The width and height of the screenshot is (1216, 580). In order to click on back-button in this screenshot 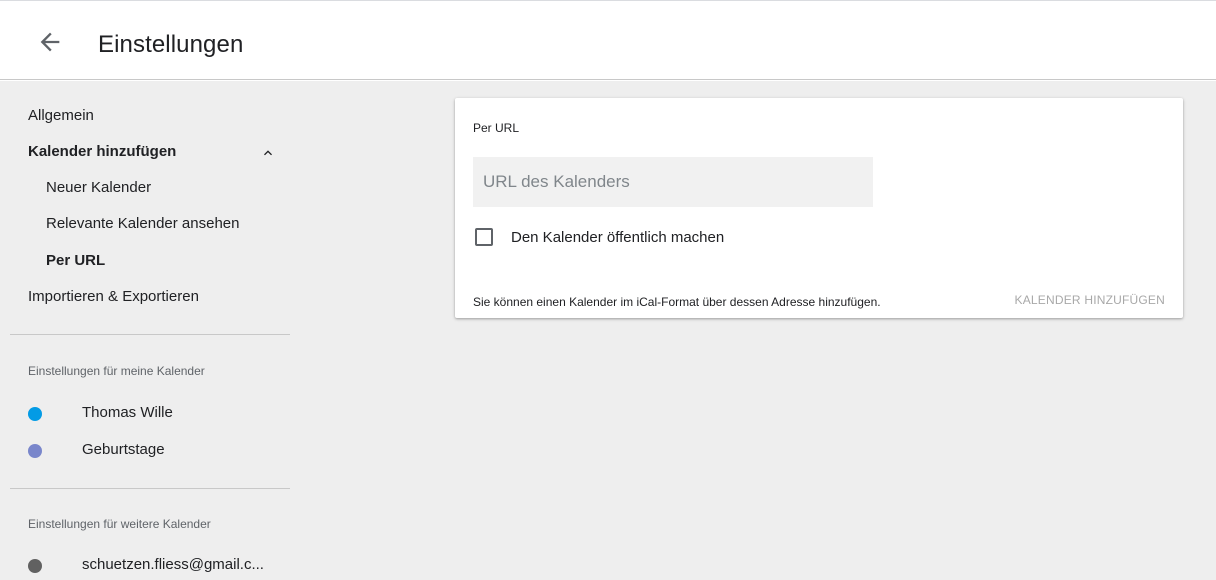, I will do `click(50, 42)`.